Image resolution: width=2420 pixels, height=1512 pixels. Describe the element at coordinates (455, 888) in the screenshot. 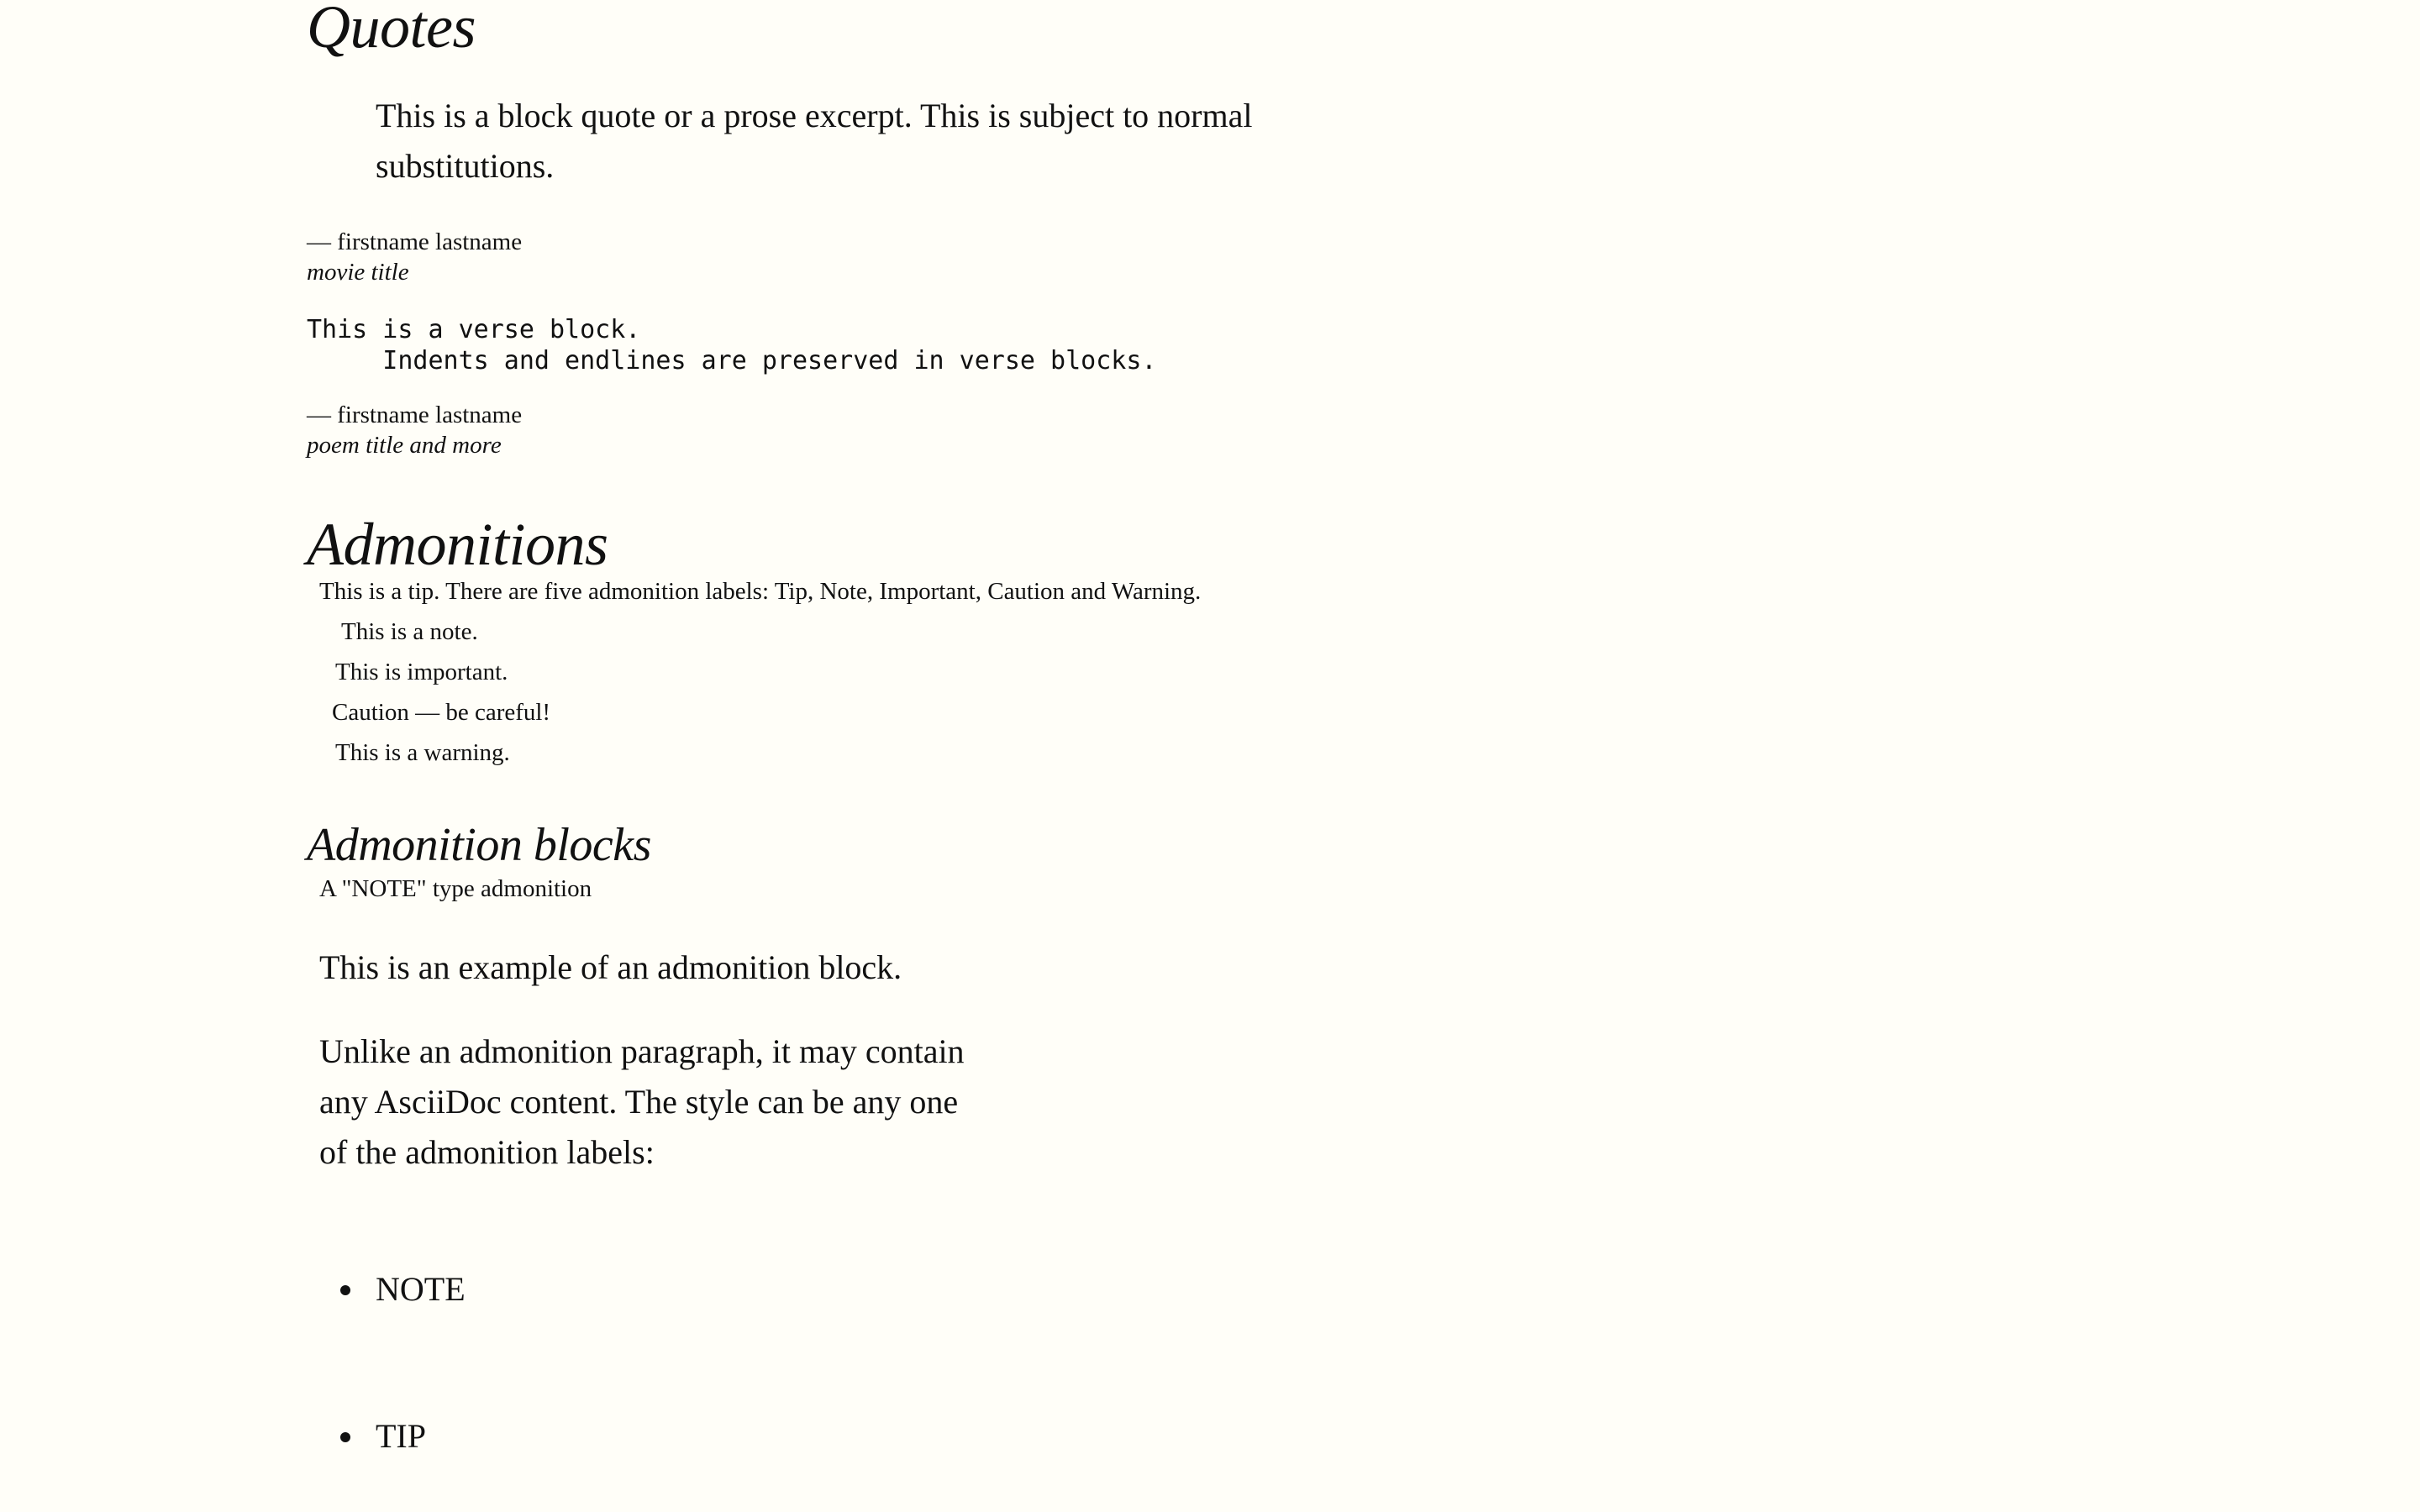

I see `admonition-block-caption: A "NOTE" type admonition` at that location.